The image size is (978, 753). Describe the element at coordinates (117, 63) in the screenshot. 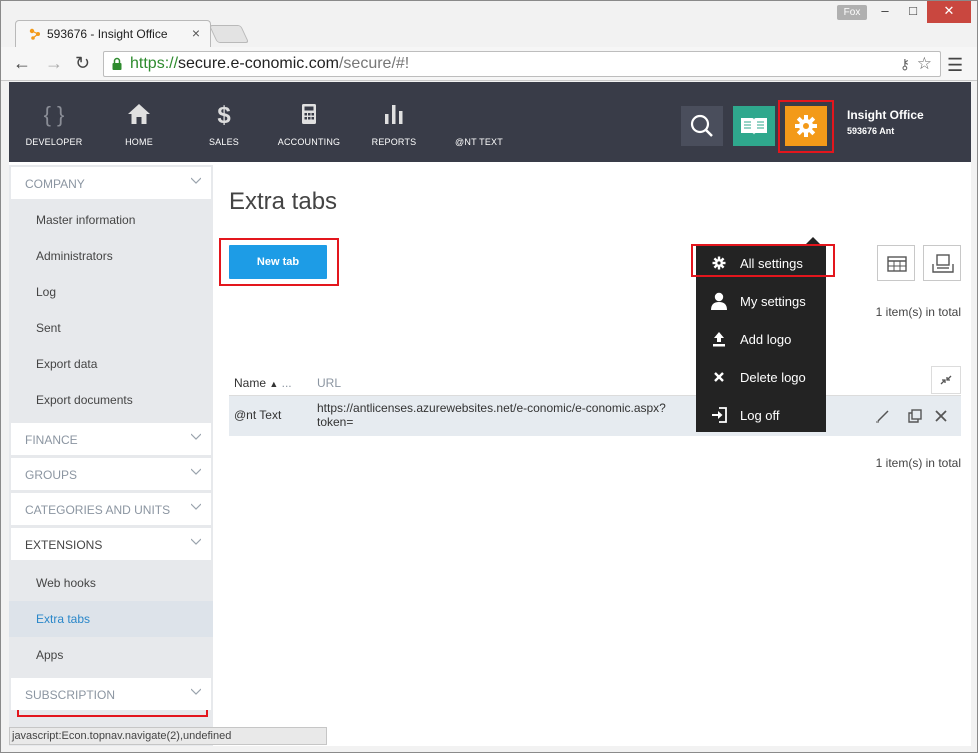

I see `lock-icon` at that location.